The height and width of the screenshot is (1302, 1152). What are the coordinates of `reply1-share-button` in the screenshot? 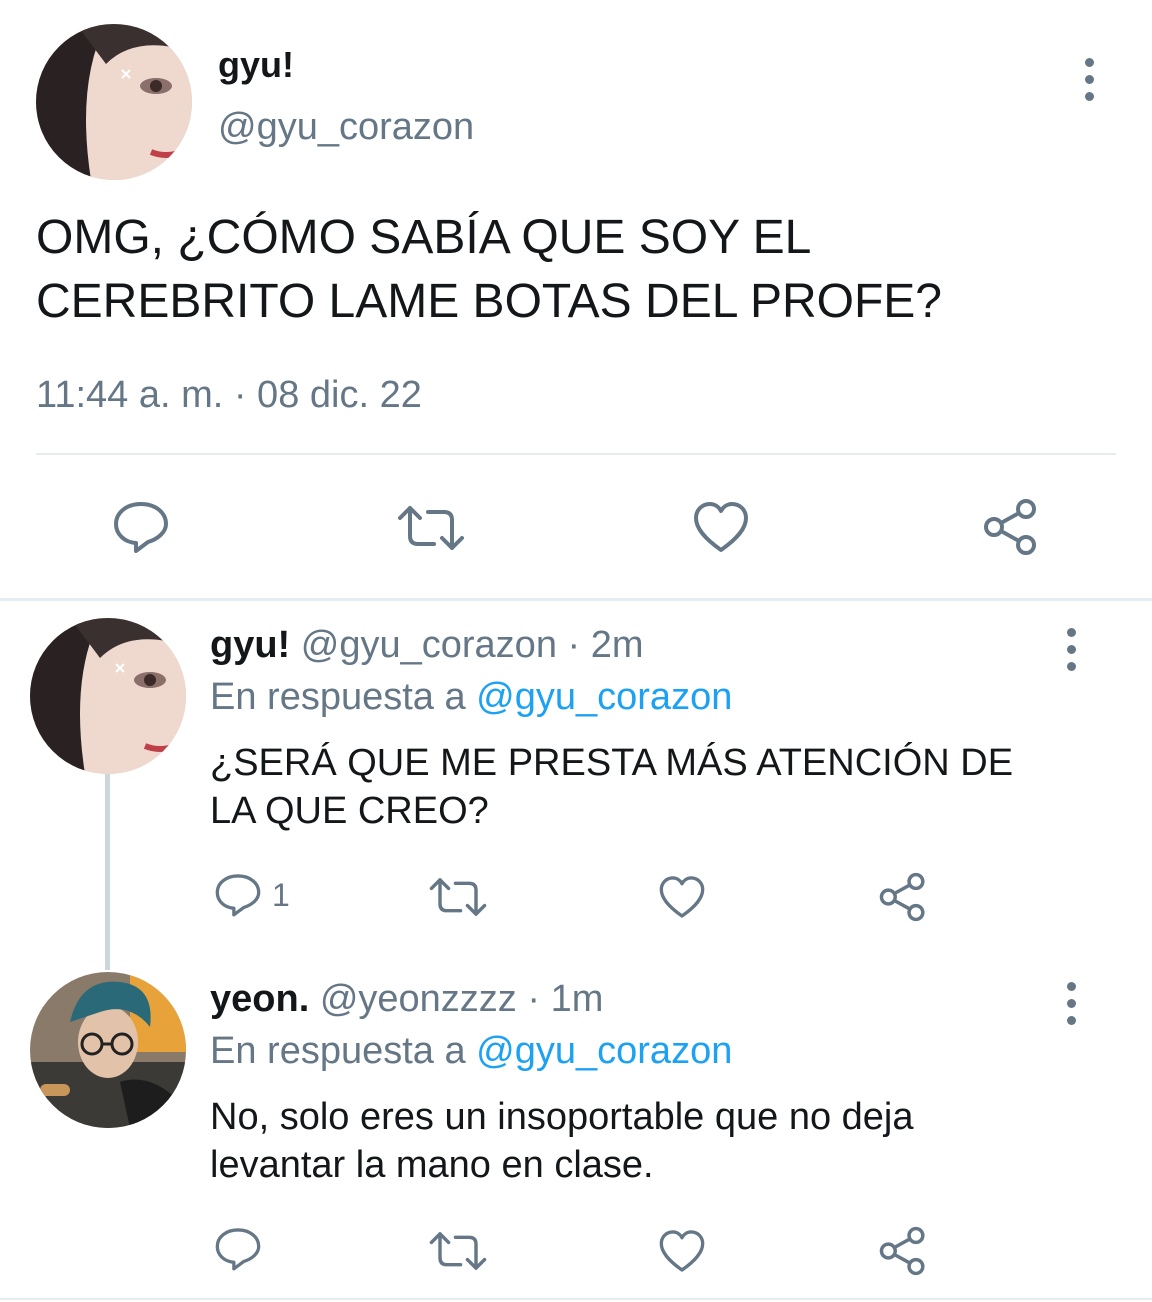 It's located at (903, 897).